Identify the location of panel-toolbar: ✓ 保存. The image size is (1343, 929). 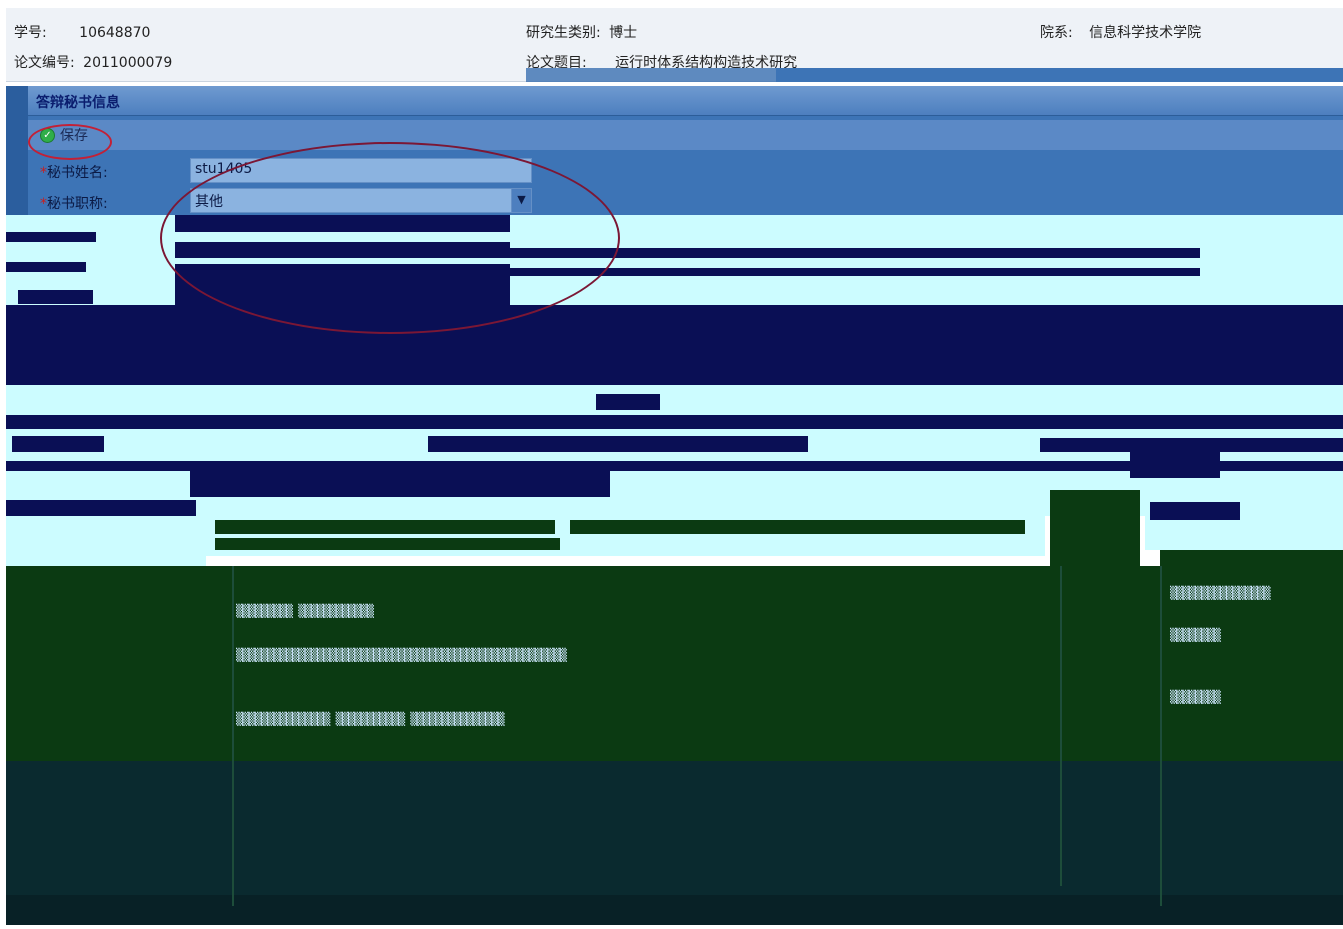
(685, 135).